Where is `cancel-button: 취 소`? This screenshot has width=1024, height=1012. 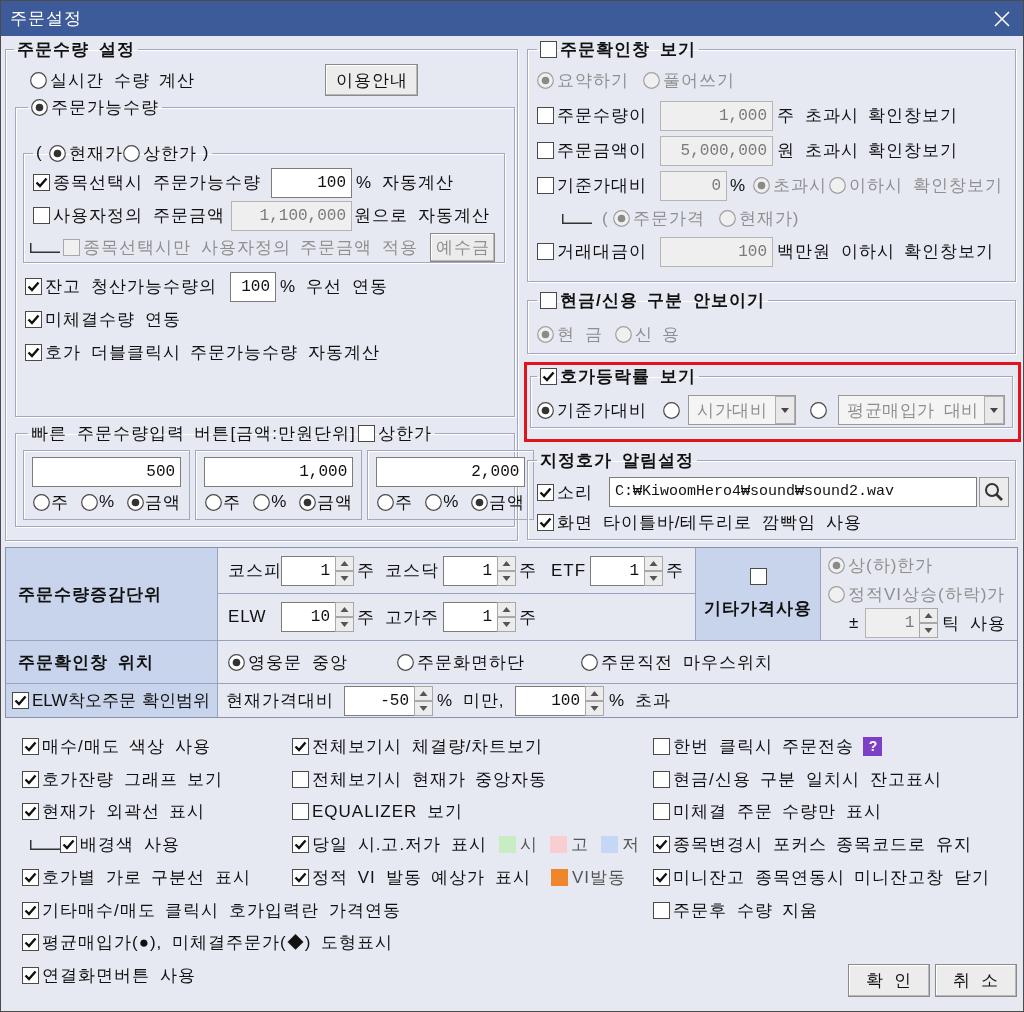 cancel-button: 취 소 is located at coordinates (976, 980).